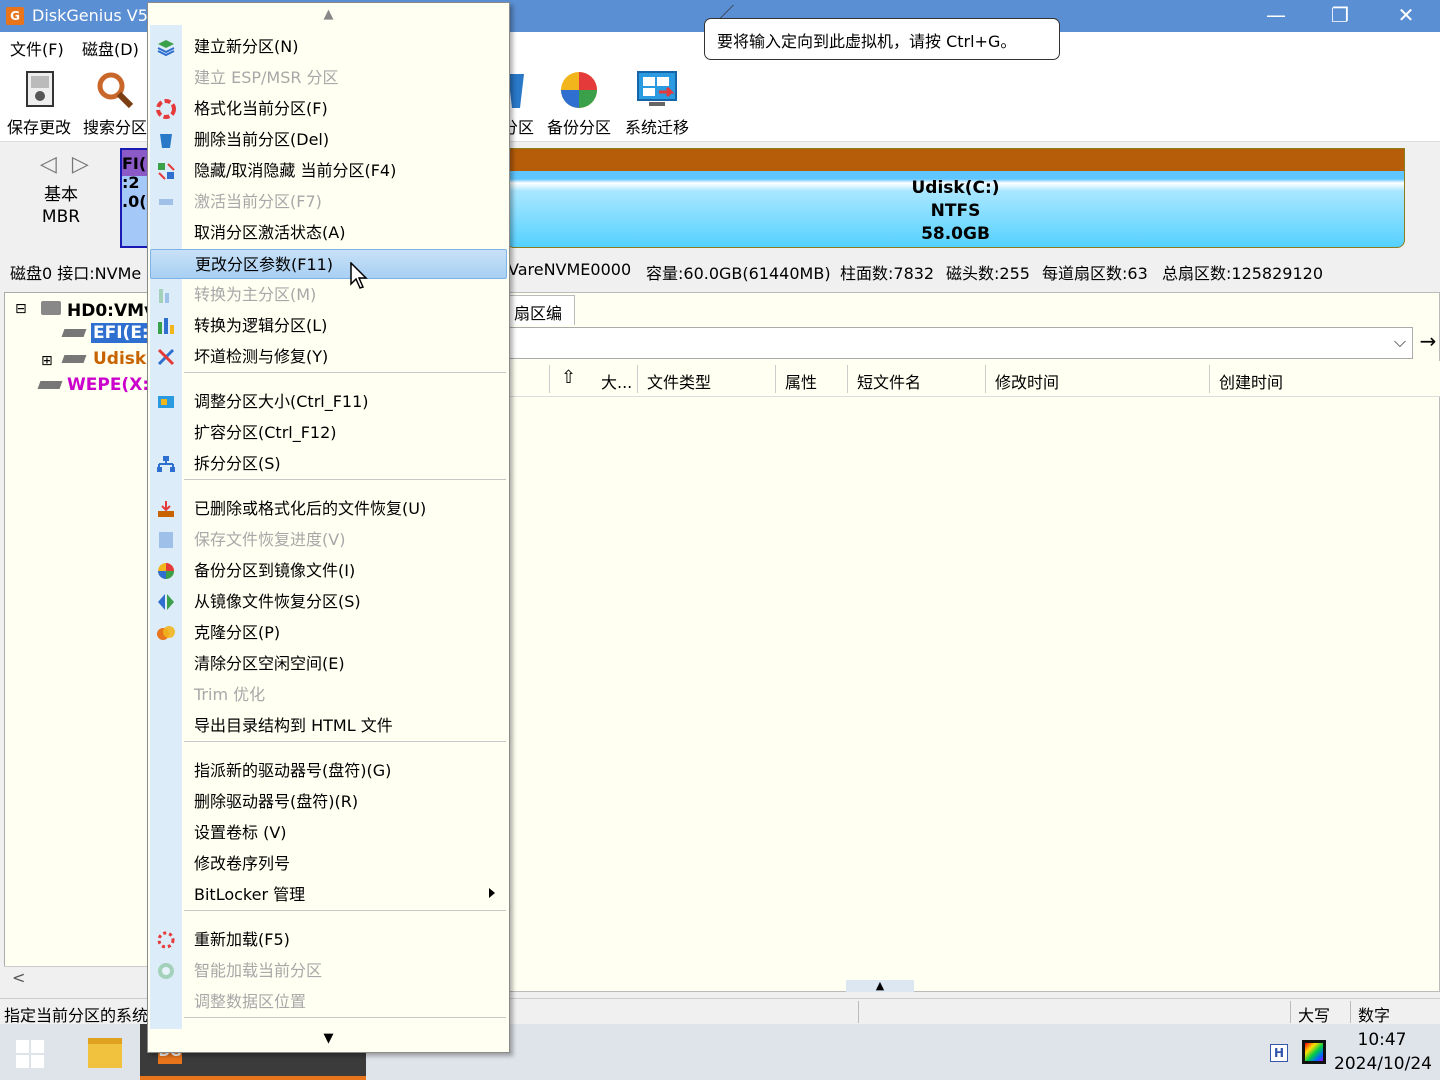  Describe the element at coordinates (310, 508) in the screenshot. I see `menu-item-label: 已删除或格式化后的文件恢复(U)` at that location.